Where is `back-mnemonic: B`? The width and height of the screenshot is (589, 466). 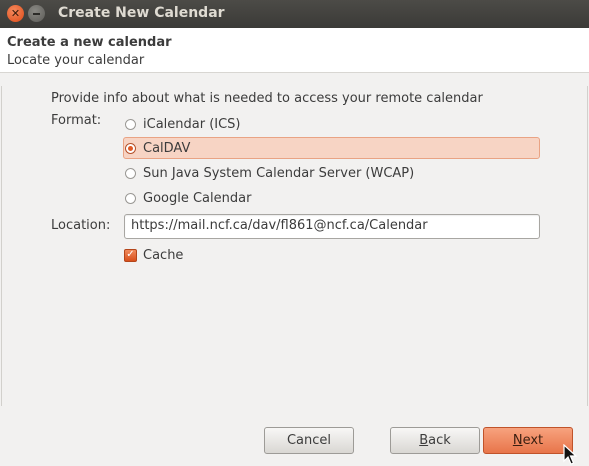
back-mnemonic: B is located at coordinates (424, 440).